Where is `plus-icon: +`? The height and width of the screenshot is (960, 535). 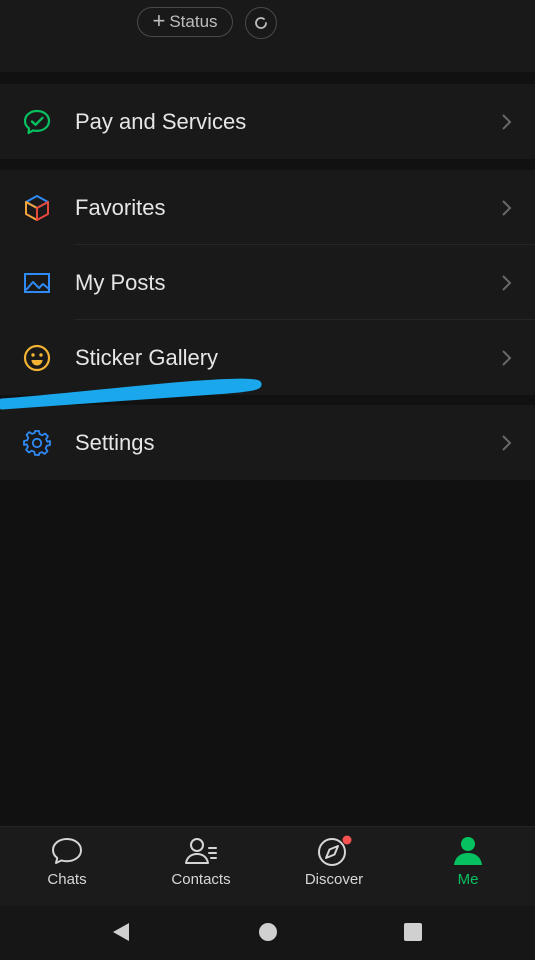 plus-icon: + is located at coordinates (159, 20).